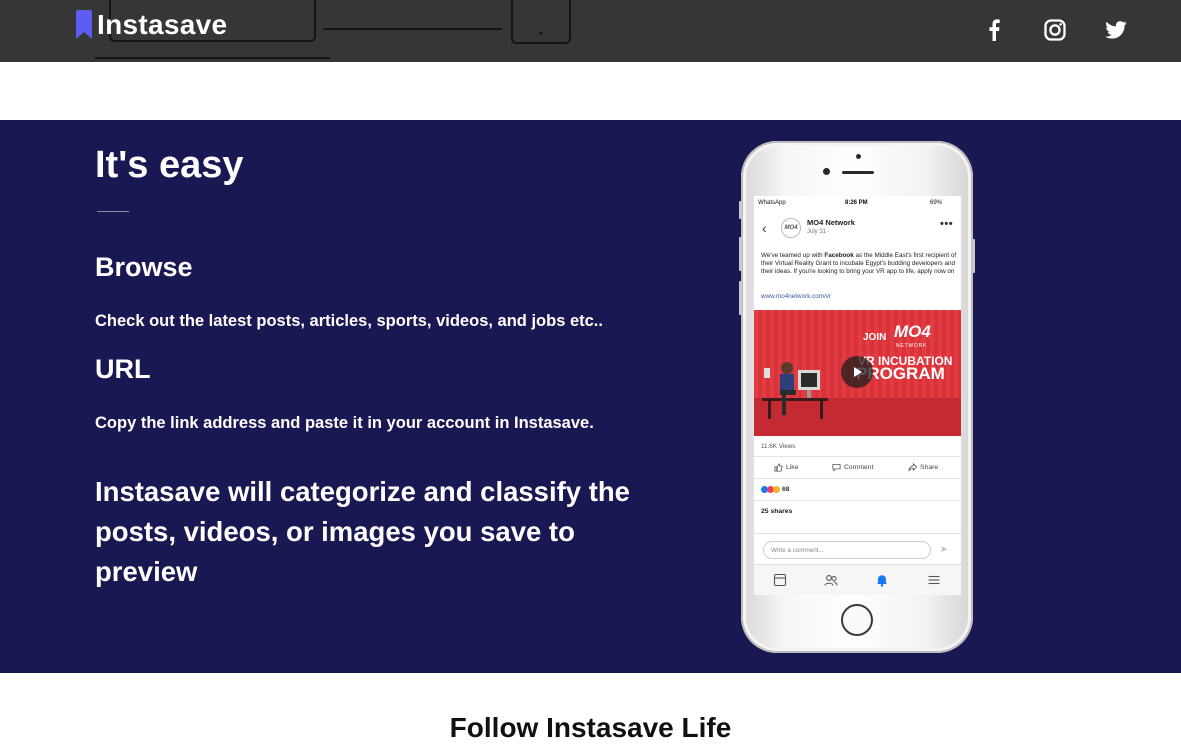 This screenshot has width=1181, height=748. What do you see at coordinates (778, 446) in the screenshot?
I see `video-views: 11.6K Views` at bounding box center [778, 446].